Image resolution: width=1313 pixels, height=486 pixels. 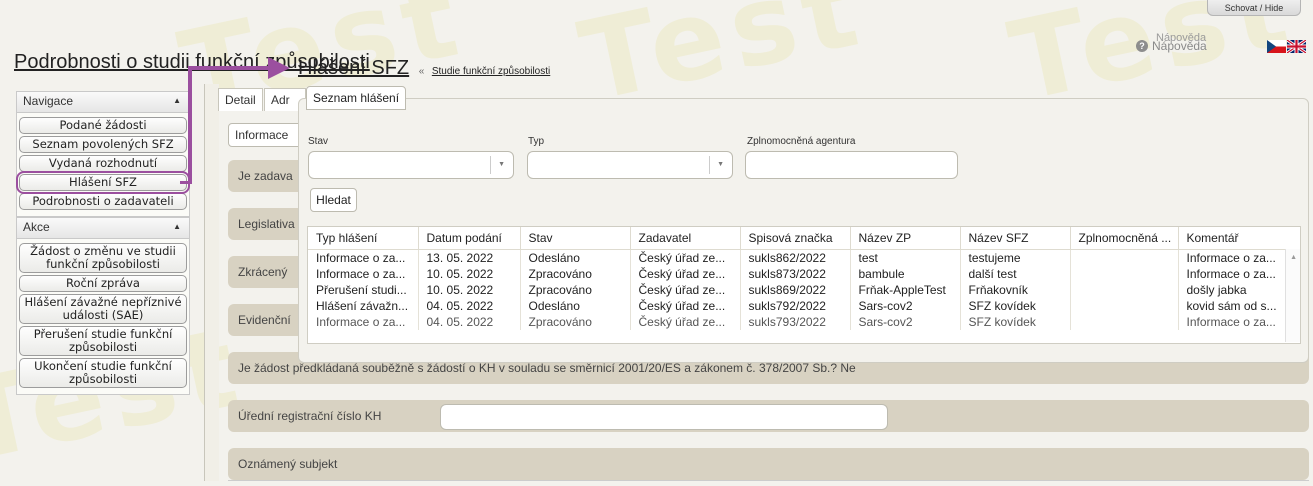 I want to click on help-icon: ?, so click(x=1142, y=46).